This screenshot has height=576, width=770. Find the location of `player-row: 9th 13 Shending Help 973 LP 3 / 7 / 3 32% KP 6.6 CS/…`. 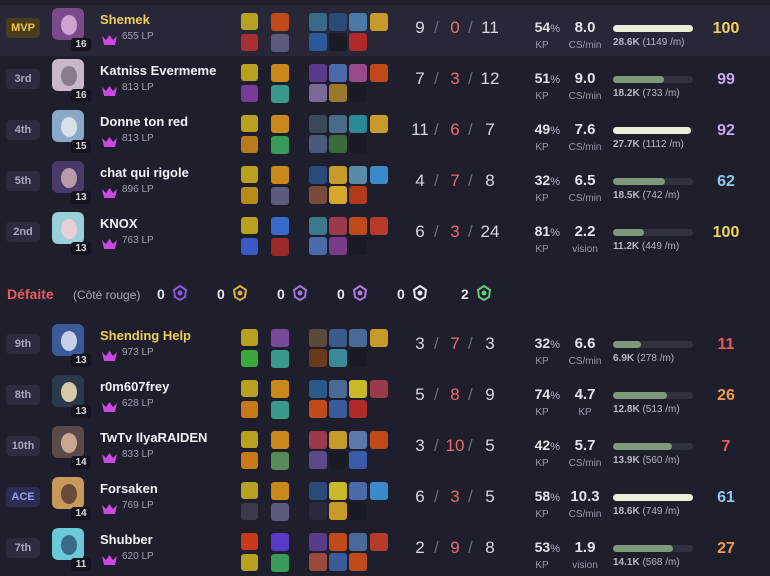

player-row: 9th 13 Shending Help 973 LP 3 / 7 / 3 32% KP 6.6 CS/… is located at coordinates (385, 346).